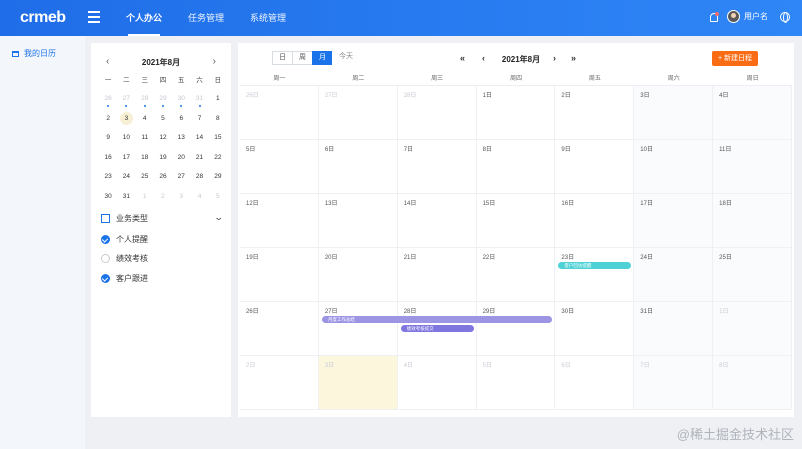  I want to click on calendar-day-cell: 22日, so click(516, 275).